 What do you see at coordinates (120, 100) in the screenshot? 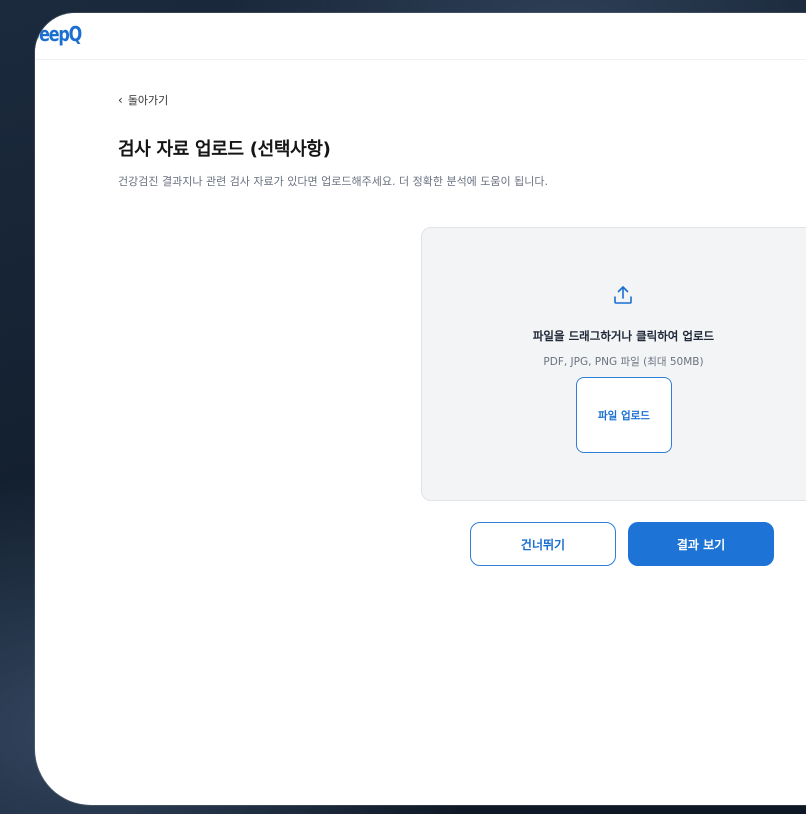
I see `chevron-left-icon: ‹` at bounding box center [120, 100].